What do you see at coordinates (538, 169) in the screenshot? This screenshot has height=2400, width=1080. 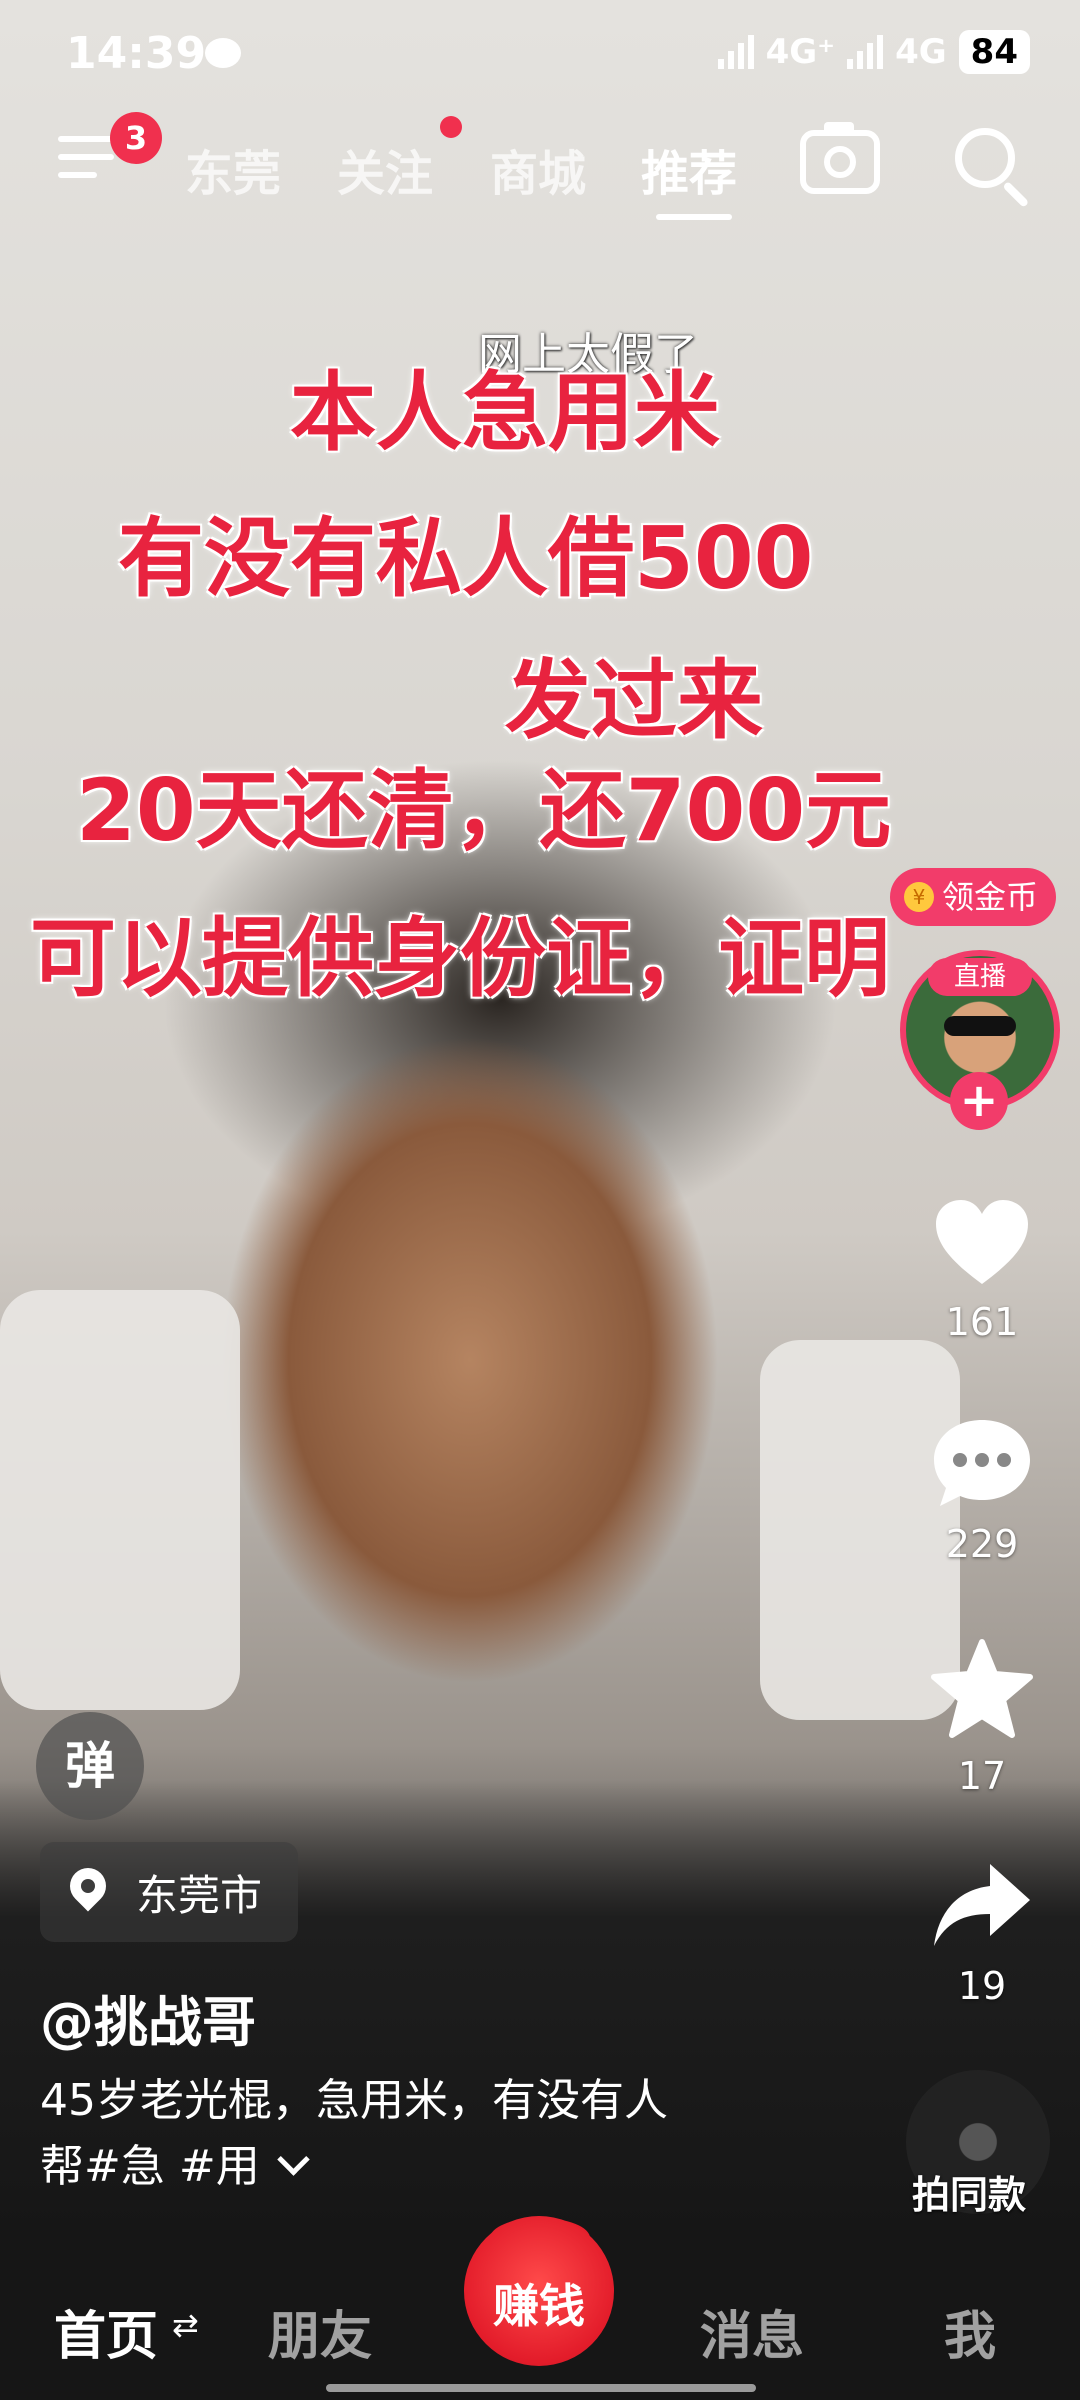 I see `tab-mall: 商城` at bounding box center [538, 169].